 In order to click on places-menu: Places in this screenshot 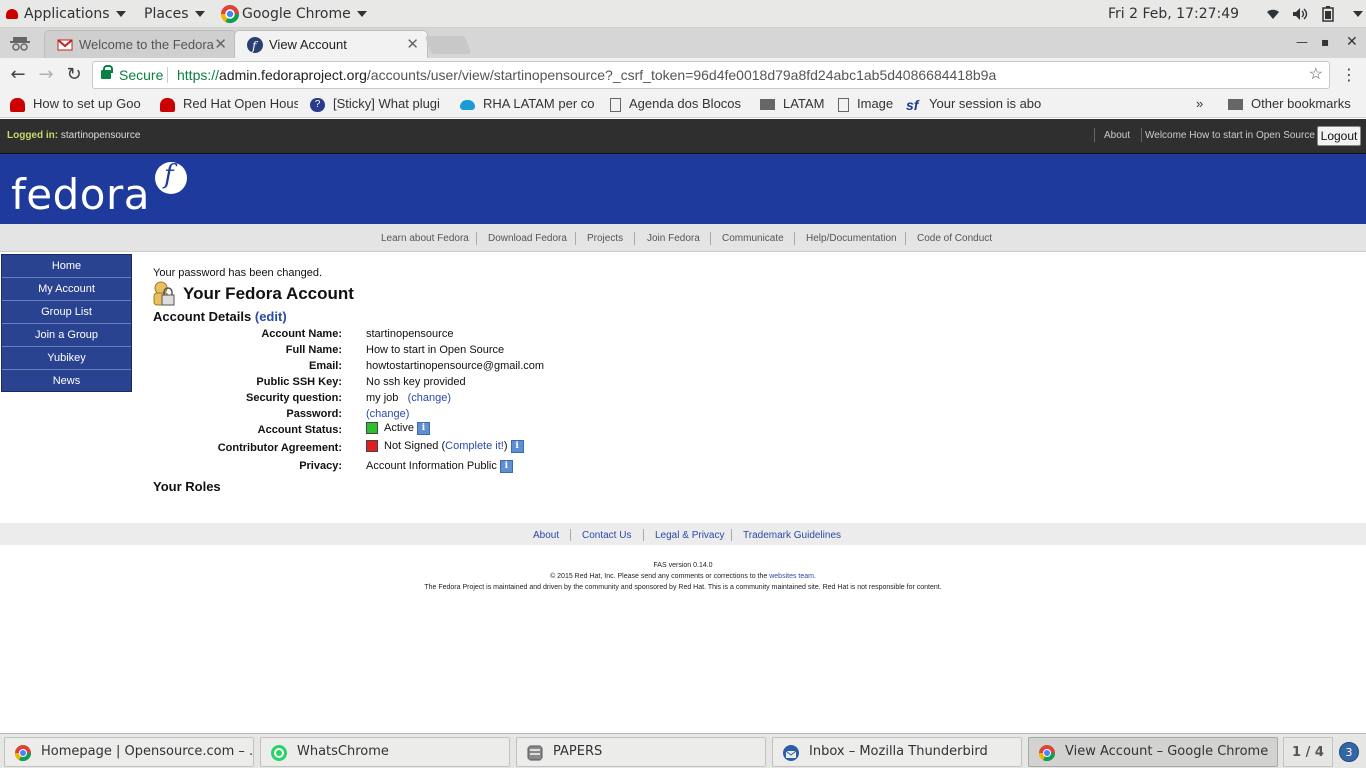, I will do `click(174, 14)`.